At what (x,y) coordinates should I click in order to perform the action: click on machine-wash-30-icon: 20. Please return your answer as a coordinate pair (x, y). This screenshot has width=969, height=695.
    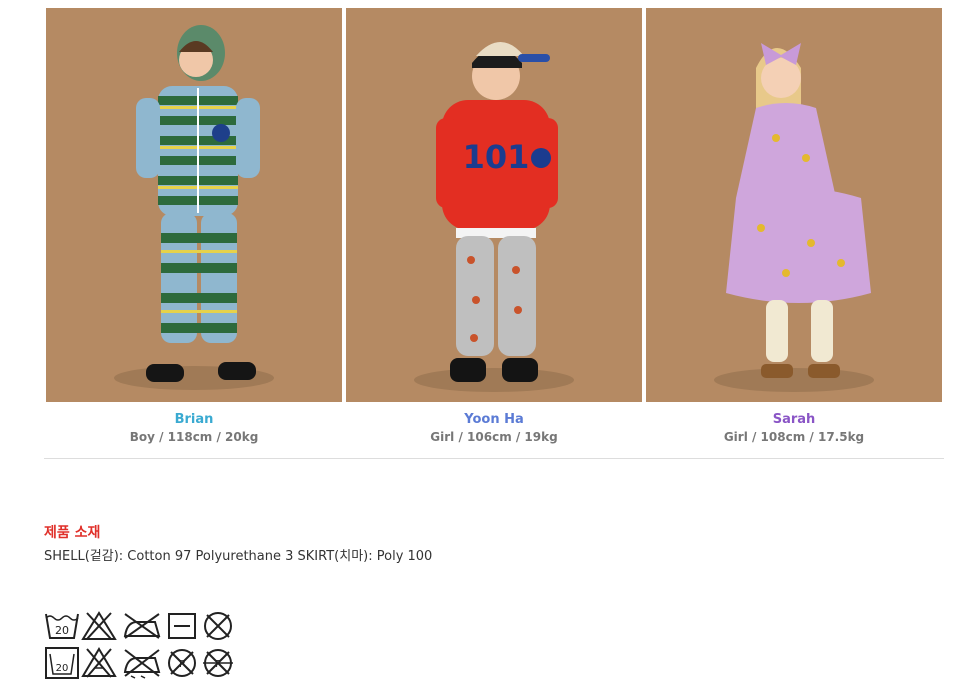
    Looking at the image, I should click on (62, 663).